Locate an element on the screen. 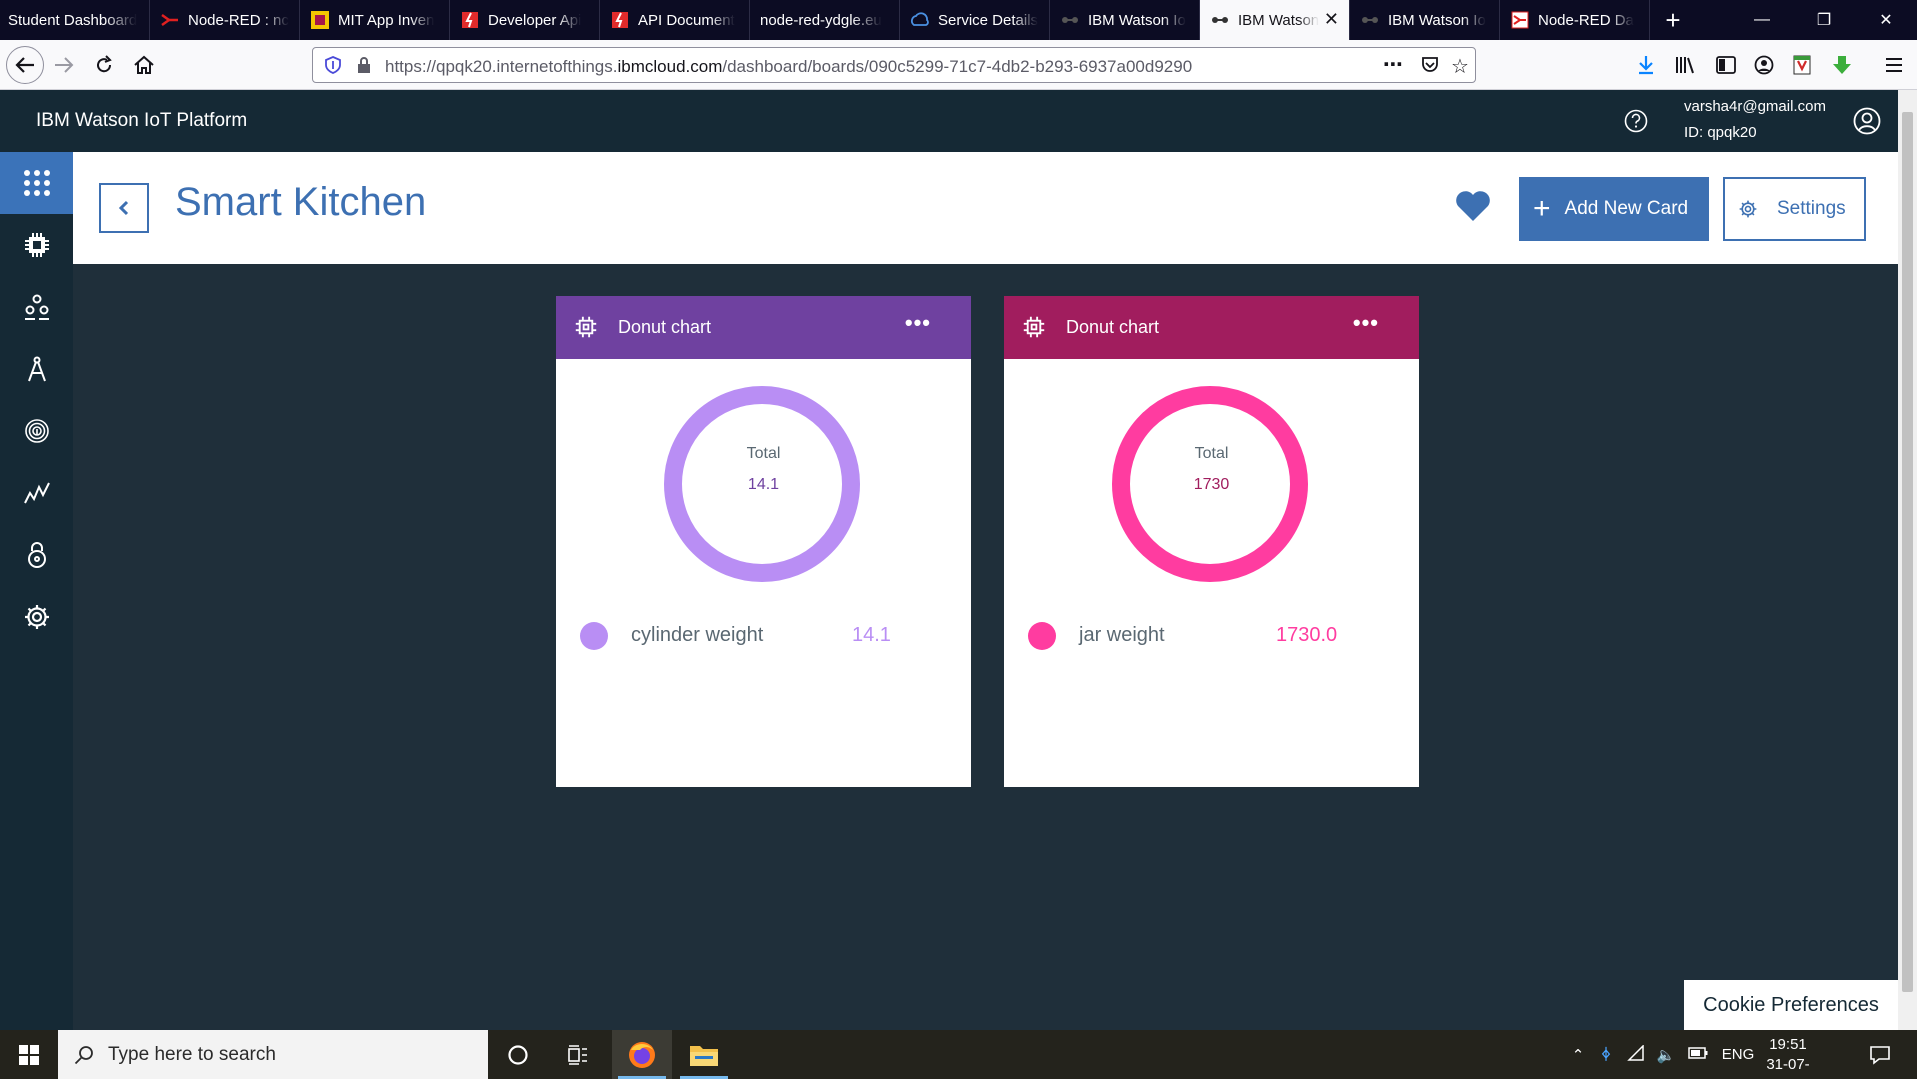 The height and width of the screenshot is (1079, 1917). close-tab-icon: ✕ is located at coordinates (1331, 19).